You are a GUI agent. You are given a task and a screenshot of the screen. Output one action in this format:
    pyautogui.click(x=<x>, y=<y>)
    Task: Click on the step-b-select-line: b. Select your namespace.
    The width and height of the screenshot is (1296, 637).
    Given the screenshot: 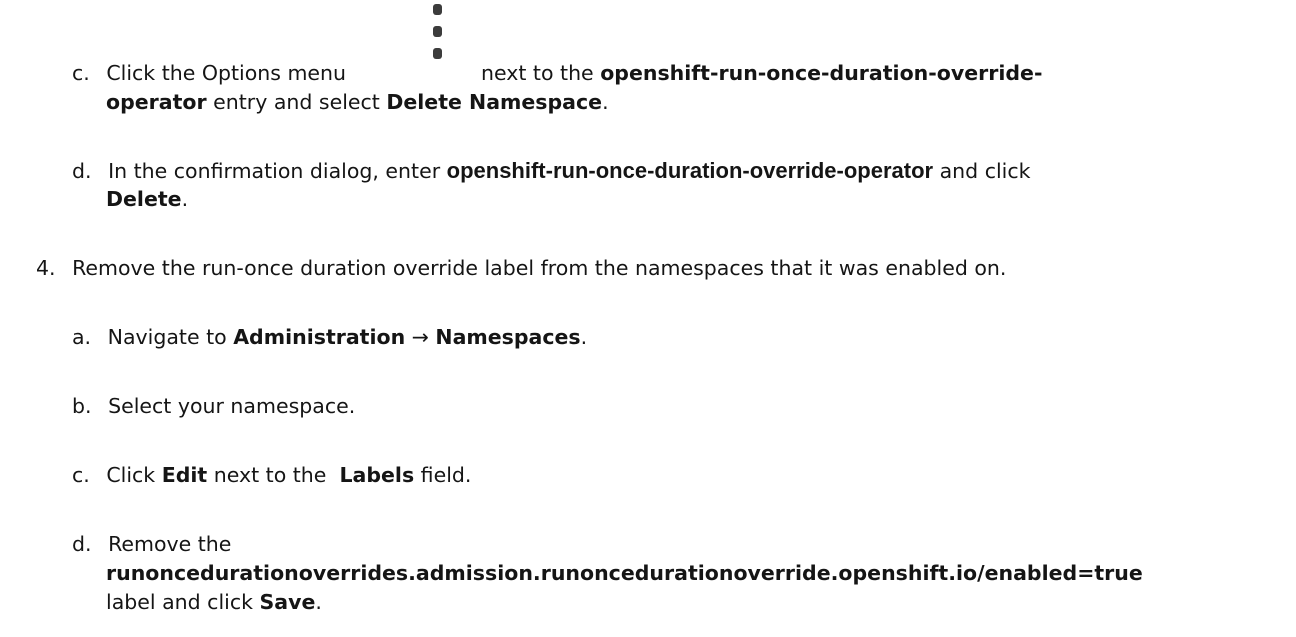 What is the action you would take?
    pyautogui.click(x=213, y=406)
    